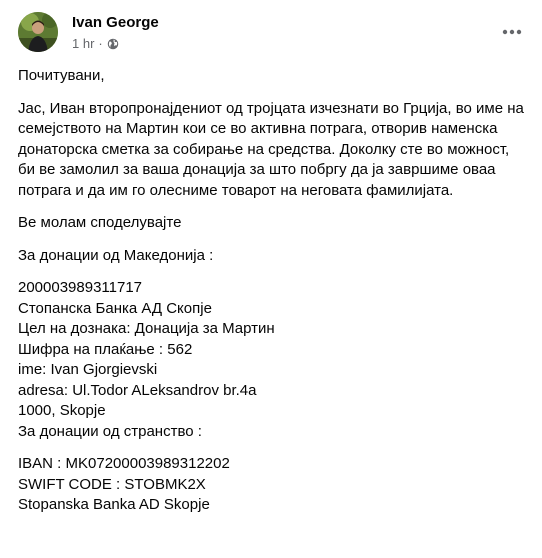 Image resolution: width=542 pixels, height=558 pixels. What do you see at coordinates (62, 410) in the screenshot?
I see `recipient-city: 1000, Skopje` at bounding box center [62, 410].